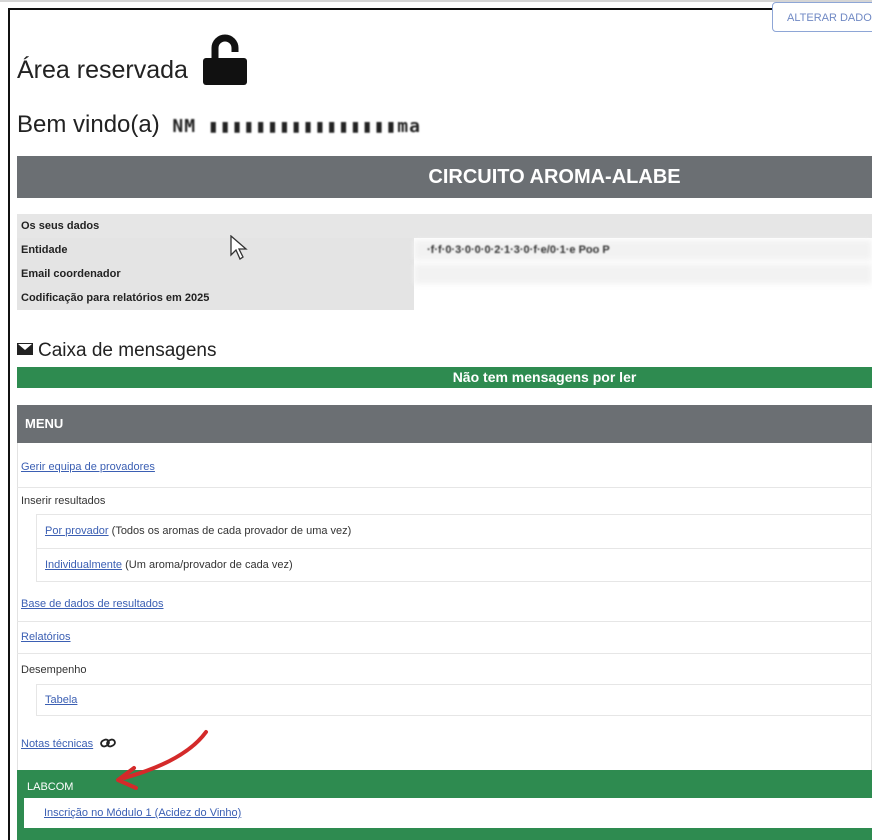 The height and width of the screenshot is (840, 872). I want to click on email-label: Email coordenador, so click(71, 274).